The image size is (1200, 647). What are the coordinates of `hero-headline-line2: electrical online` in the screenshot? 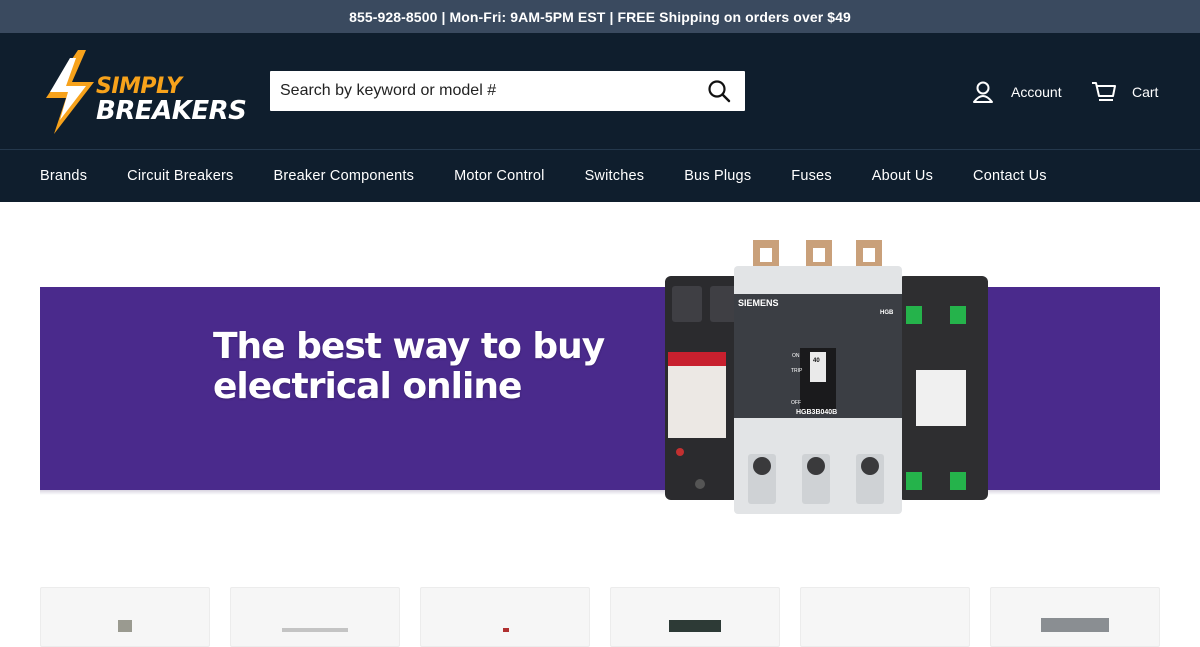 It's located at (367, 386).